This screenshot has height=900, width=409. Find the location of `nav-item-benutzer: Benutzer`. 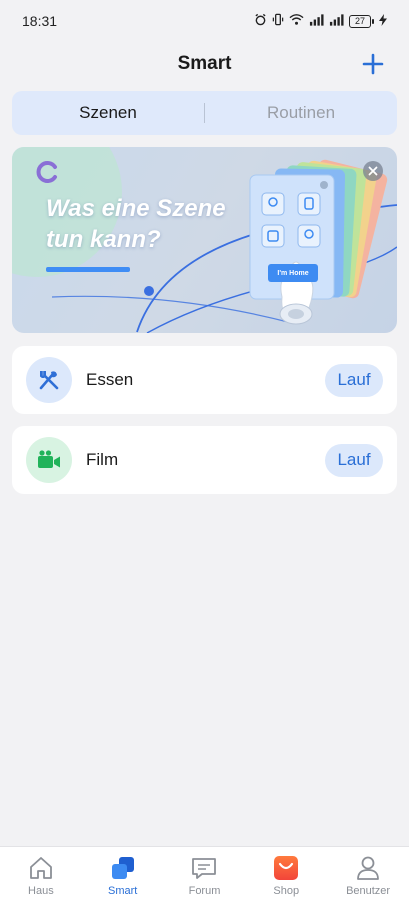

nav-item-benutzer: Benutzer is located at coordinates (368, 875).